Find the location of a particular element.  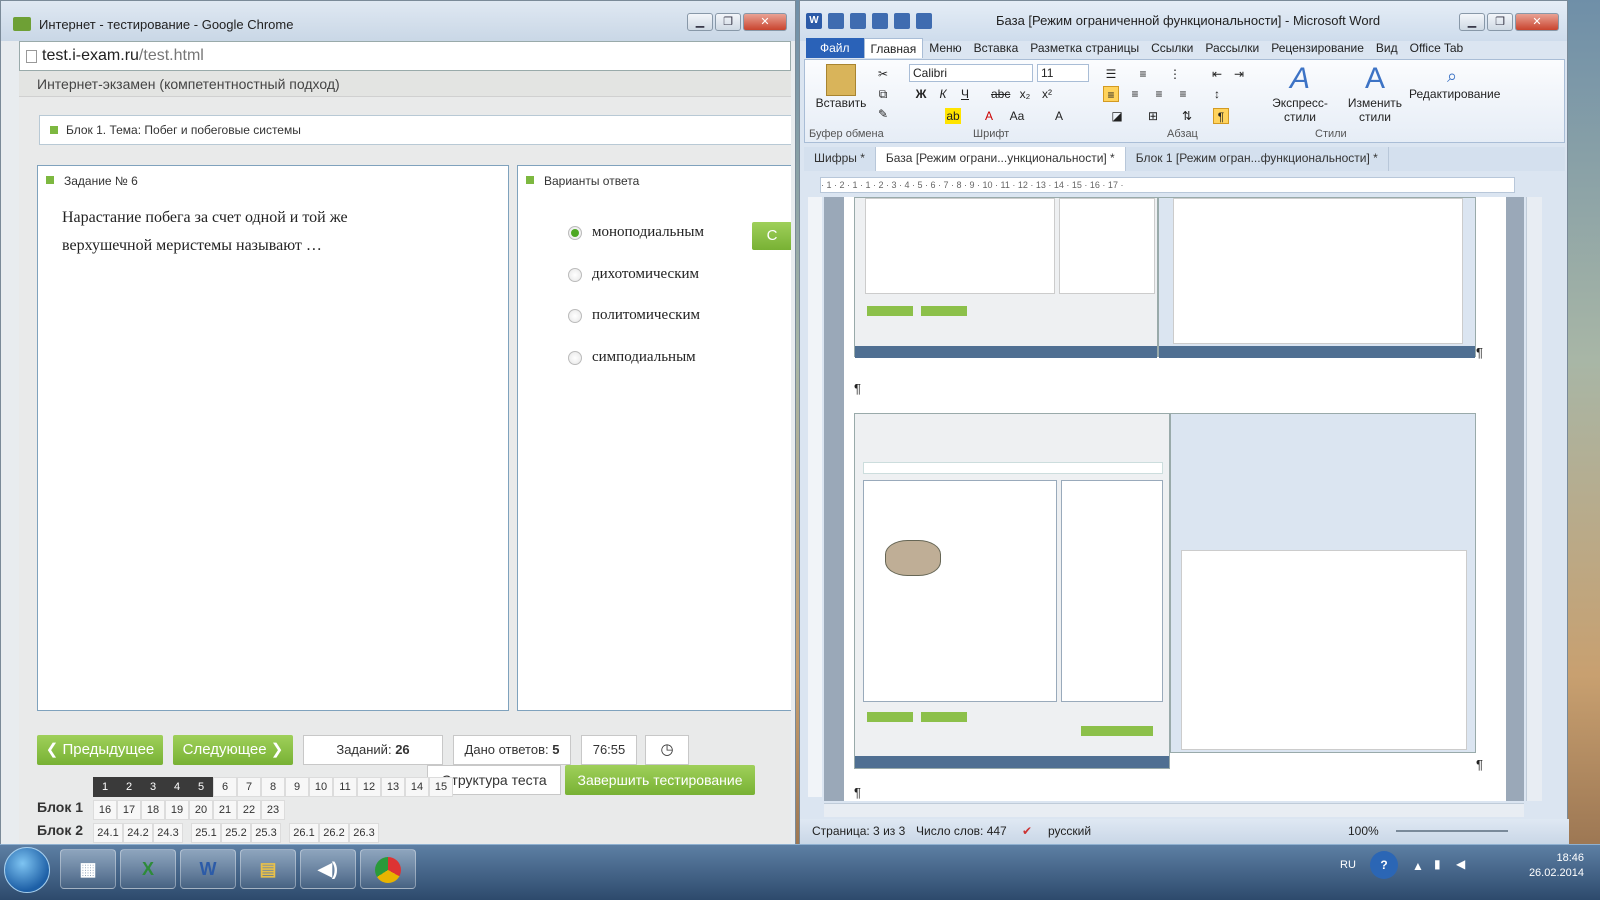

task-cell: 17 is located at coordinates (129, 810).